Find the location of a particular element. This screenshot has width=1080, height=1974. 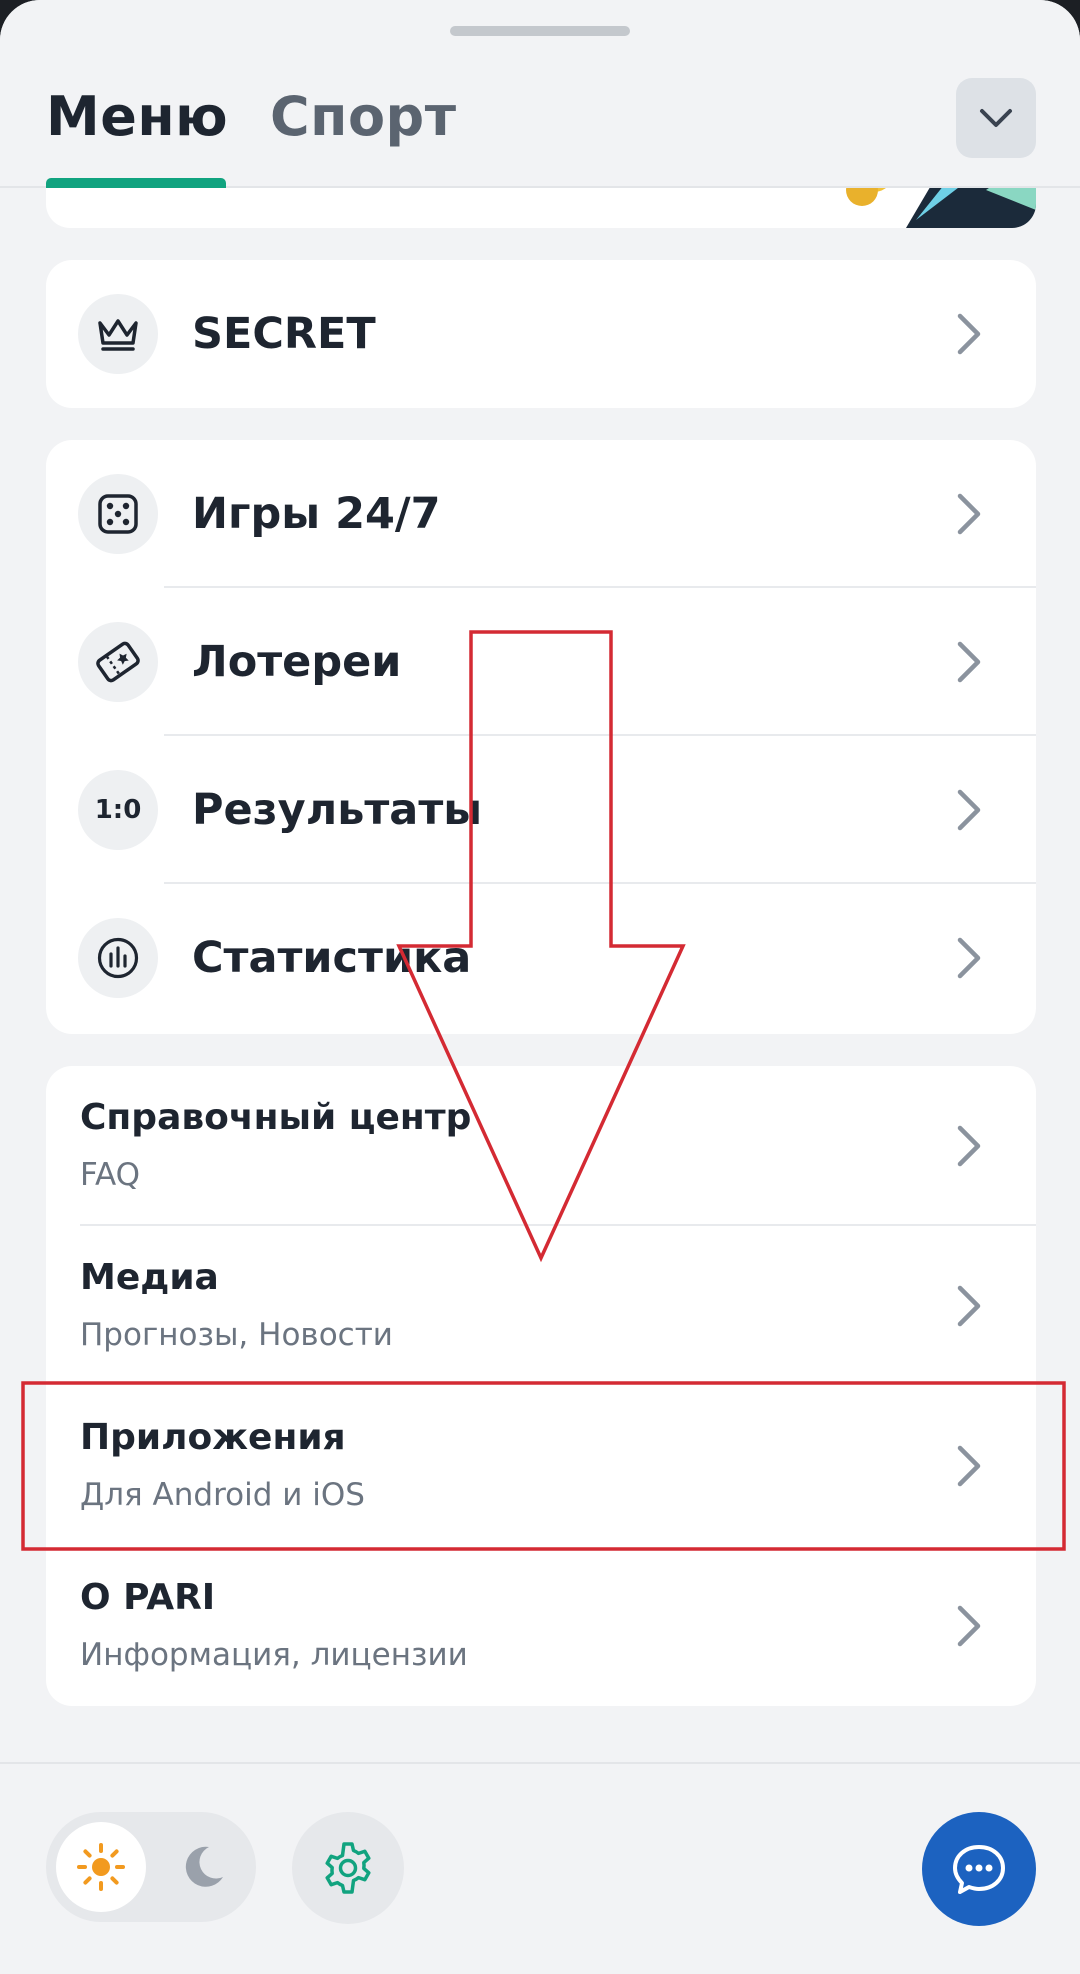

collapse-button is located at coordinates (996, 118).